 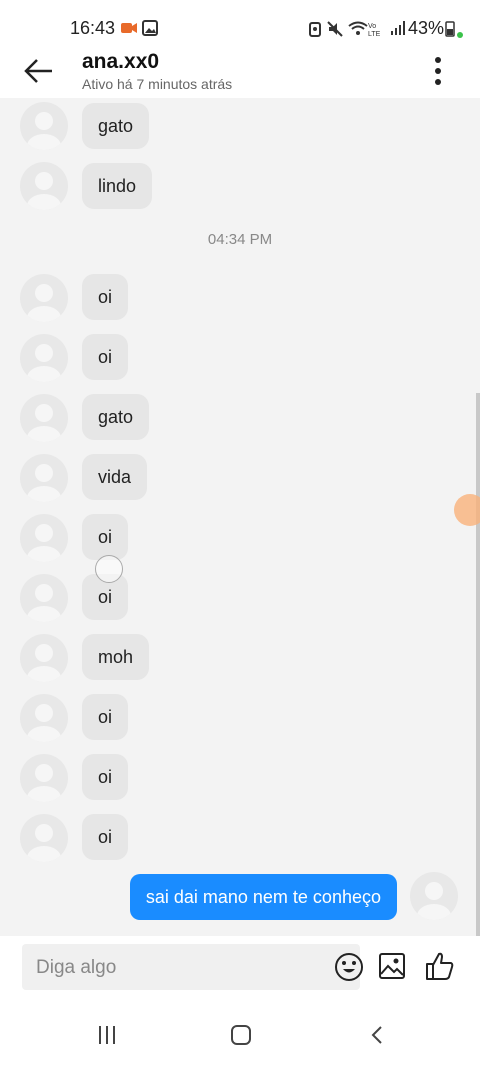 What do you see at coordinates (478, 664) in the screenshot?
I see `scrollbar` at bounding box center [478, 664].